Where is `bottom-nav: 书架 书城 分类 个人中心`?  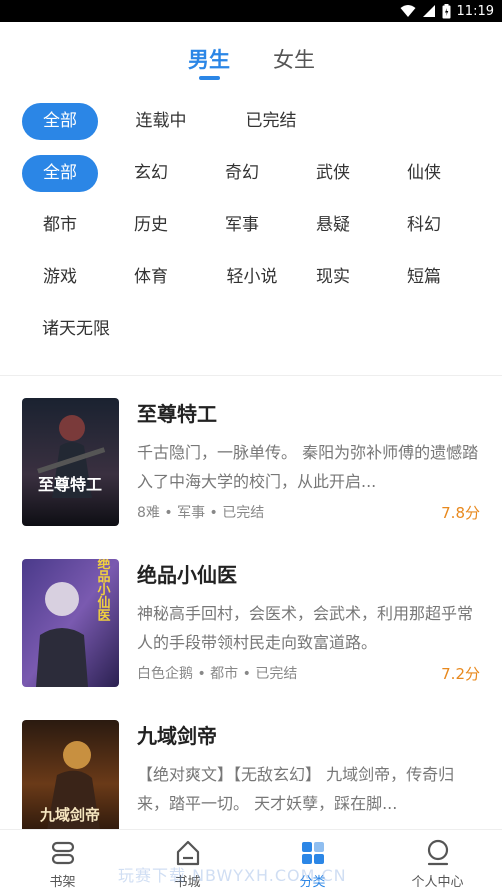
bottom-nav: 书架 书城 分类 个人中心 is located at coordinates (251, 861).